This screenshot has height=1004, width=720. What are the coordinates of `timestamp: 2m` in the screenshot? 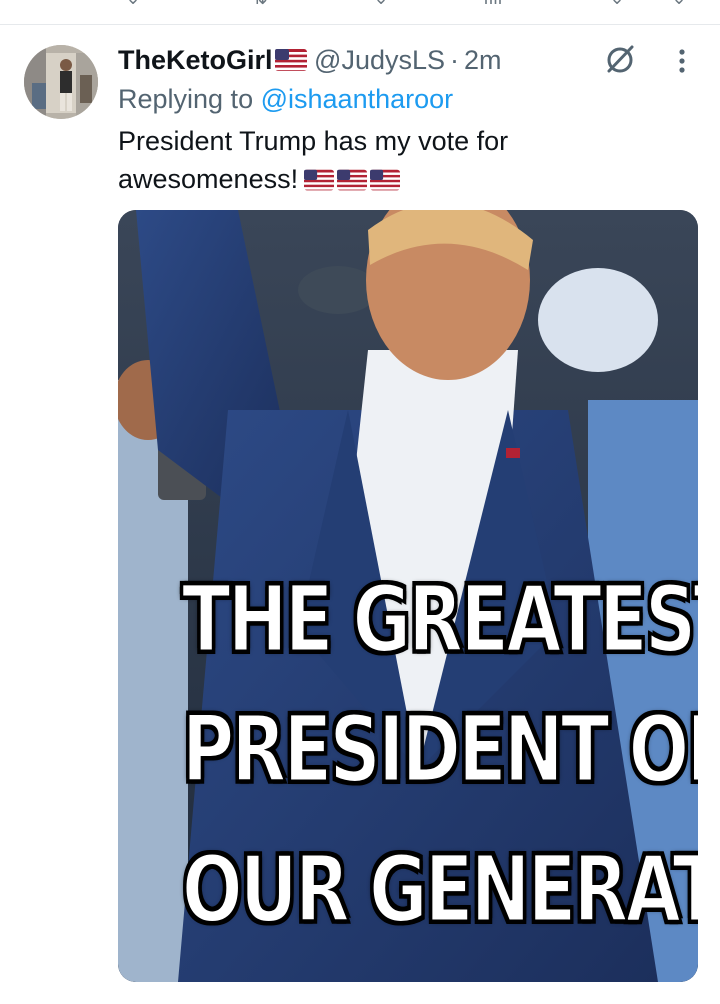 It's located at (483, 60).